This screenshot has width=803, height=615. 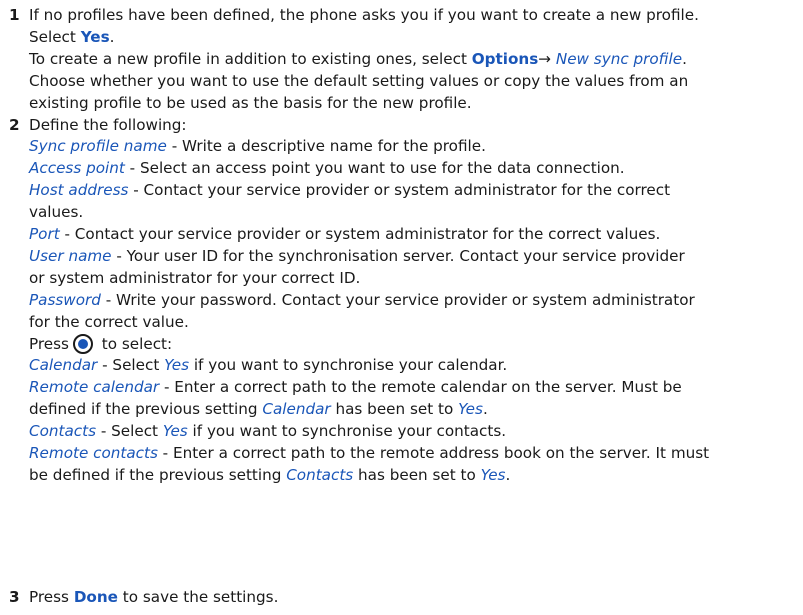 I want to click on step-text: Press Done to save the settings., so click(x=409, y=598).